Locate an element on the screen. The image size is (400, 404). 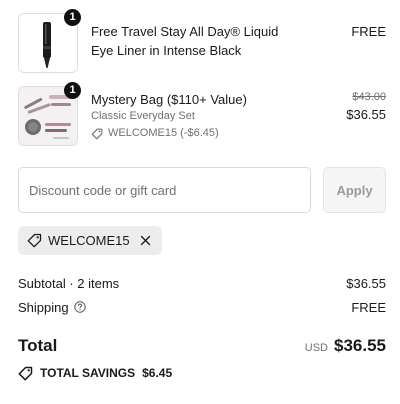
total-savings-value: $6.45 is located at coordinates (157, 373).